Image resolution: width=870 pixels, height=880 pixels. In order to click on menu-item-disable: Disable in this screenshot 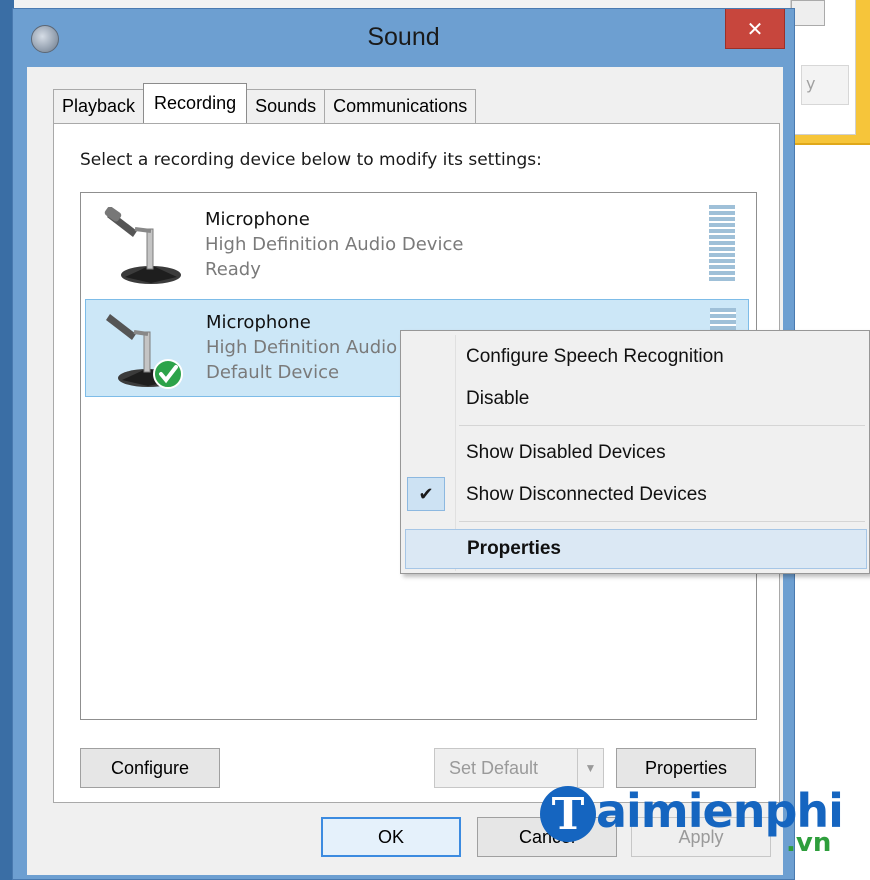, I will do `click(636, 399)`.